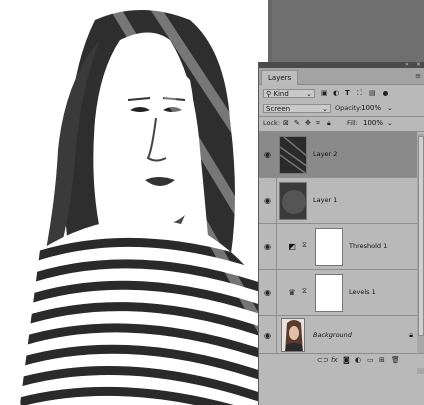  I want to click on layer-row-layer-1: ◉ Layer 1, so click(338, 201).